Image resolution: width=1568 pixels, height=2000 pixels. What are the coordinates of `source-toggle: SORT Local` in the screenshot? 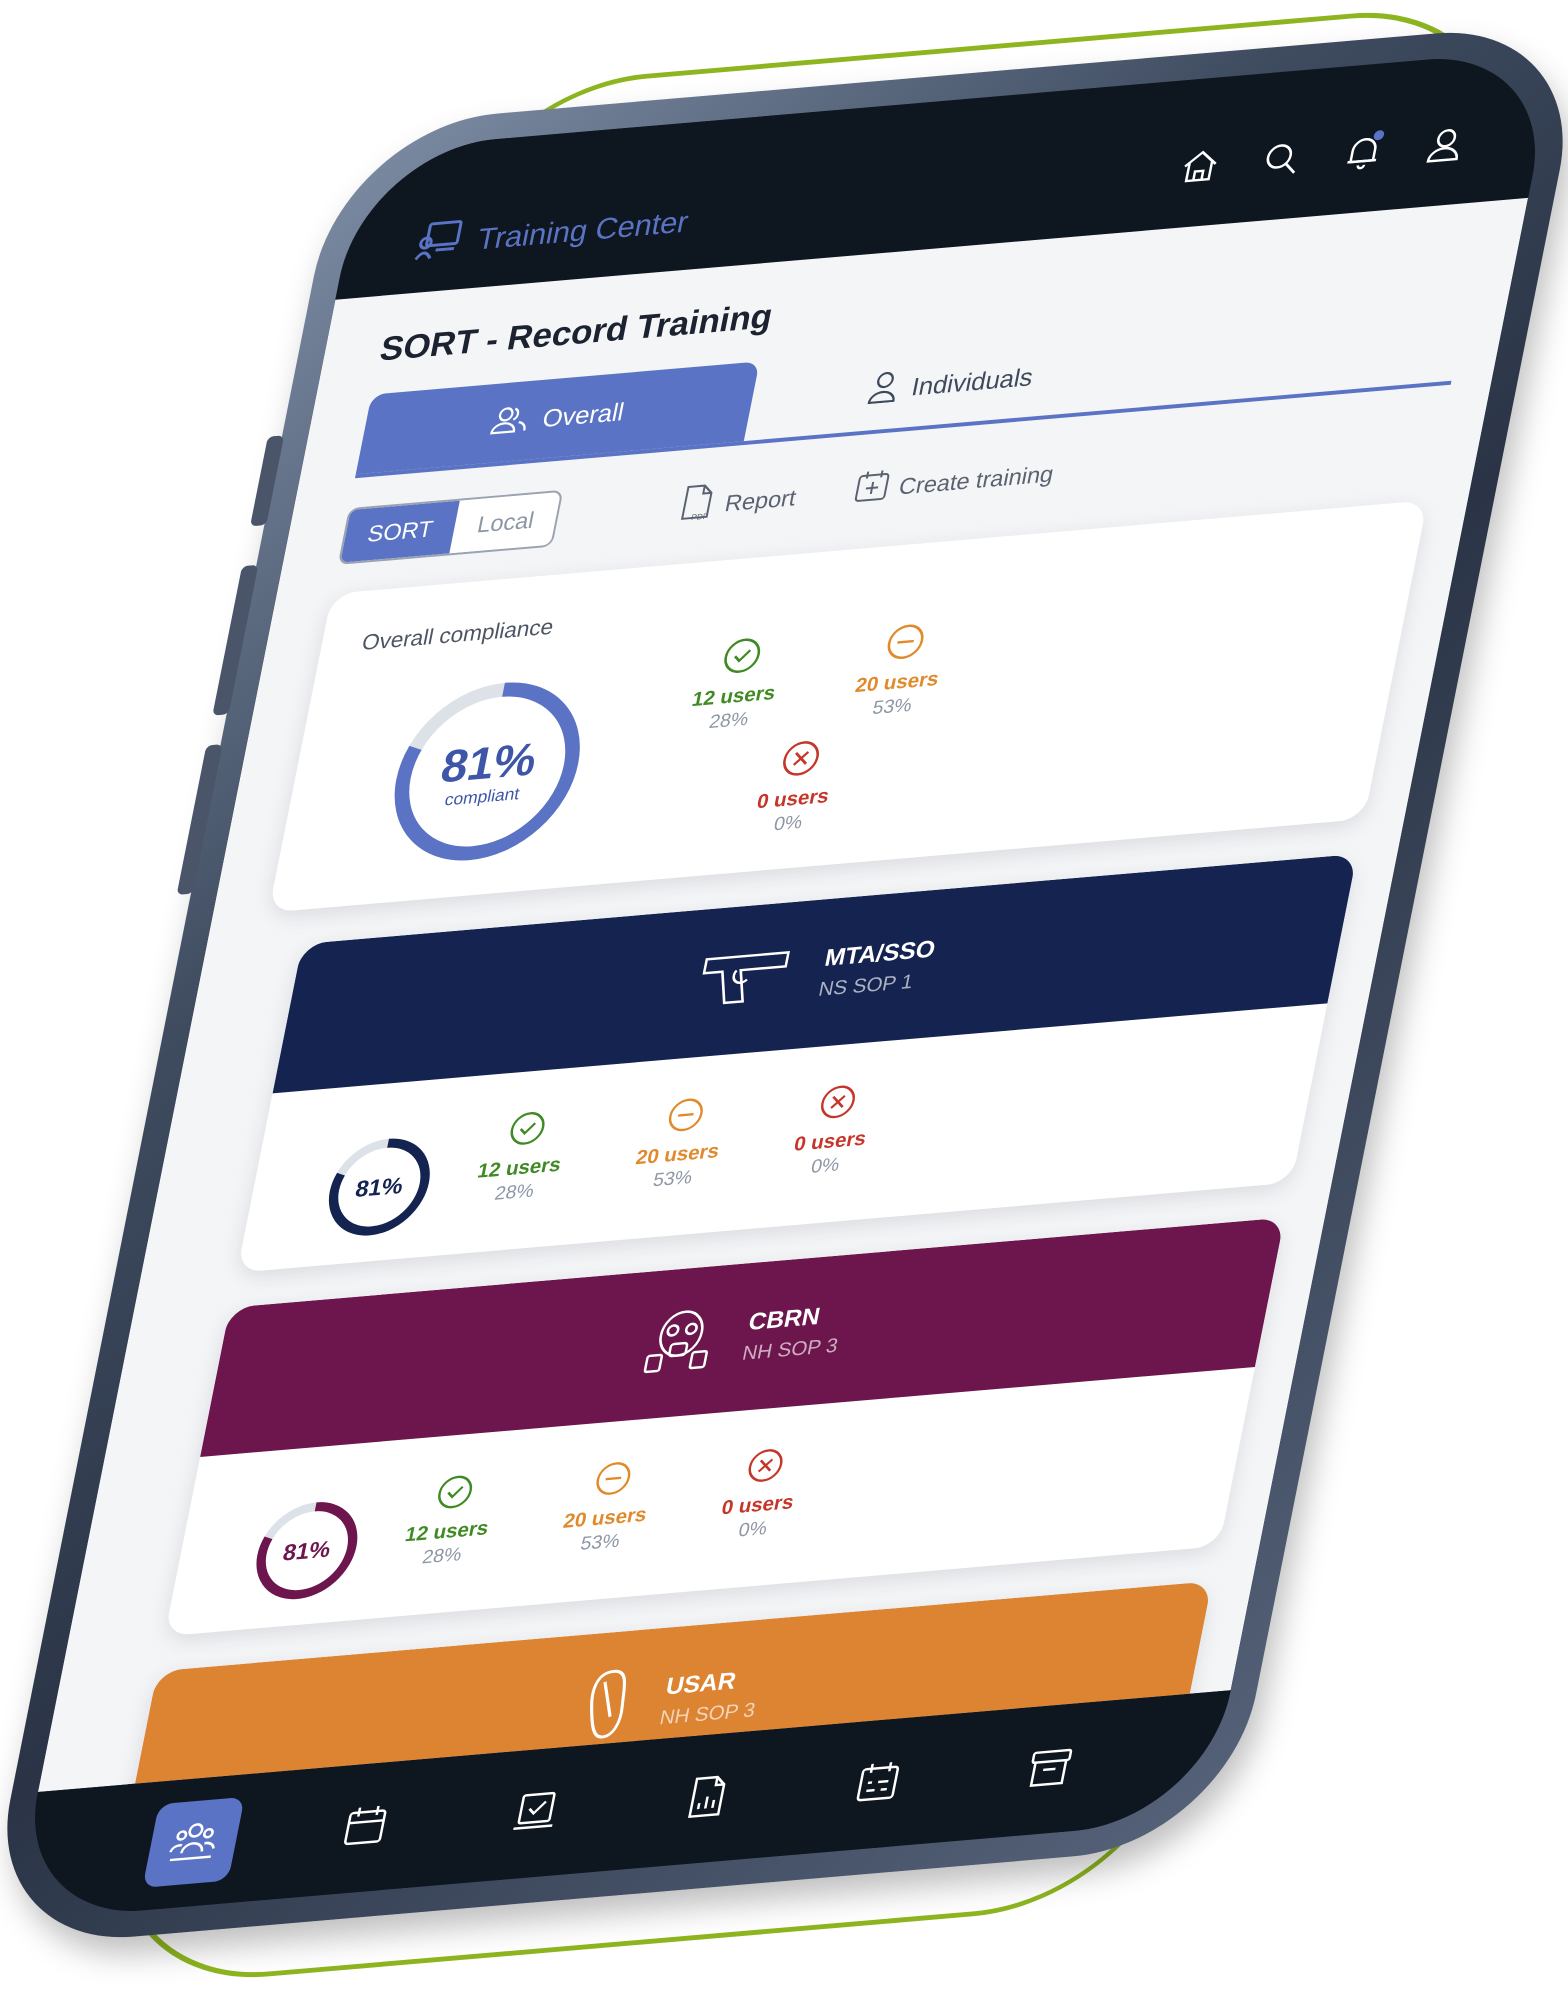 It's located at (450, 527).